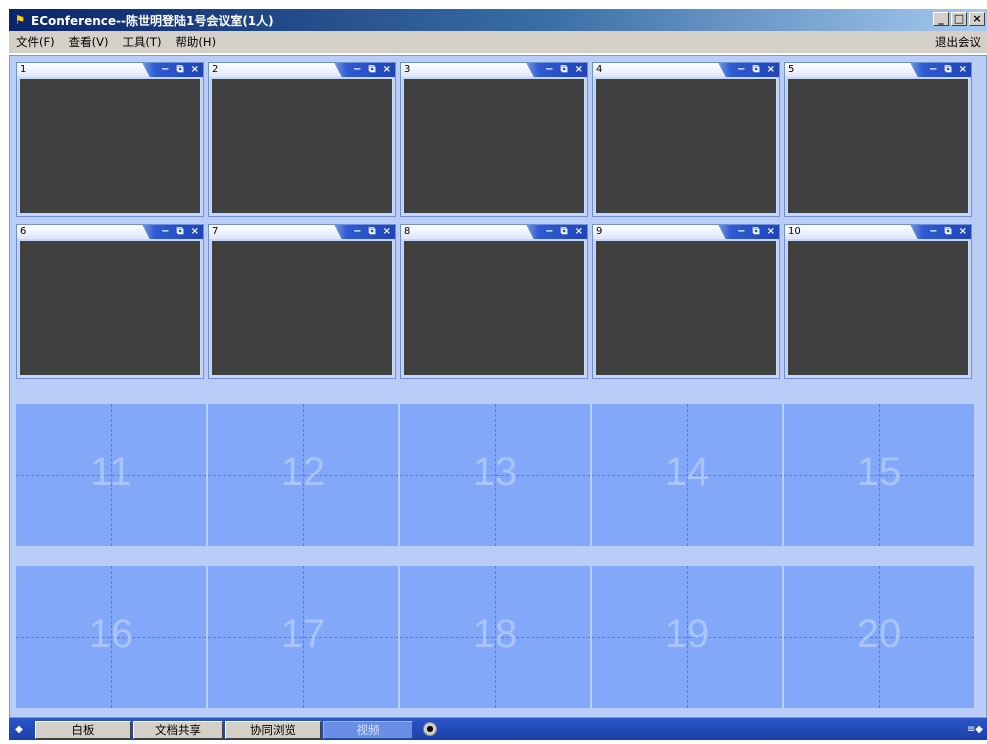 The height and width of the screenshot is (744, 987). Describe the element at coordinates (878, 70) in the screenshot. I see `video-window-header: 5 − ⧉ ×` at that location.